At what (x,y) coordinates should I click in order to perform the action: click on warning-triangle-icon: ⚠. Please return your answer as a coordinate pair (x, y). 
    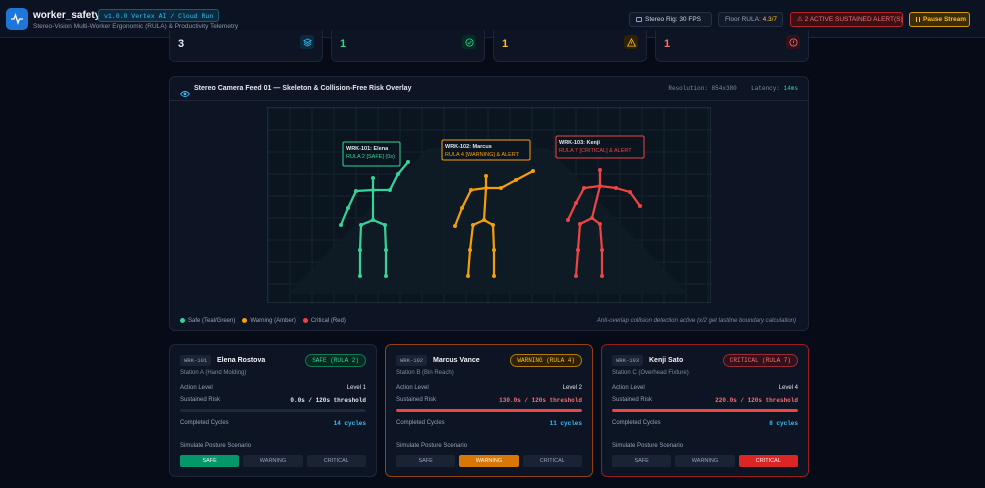
    Looking at the image, I should click on (800, 19).